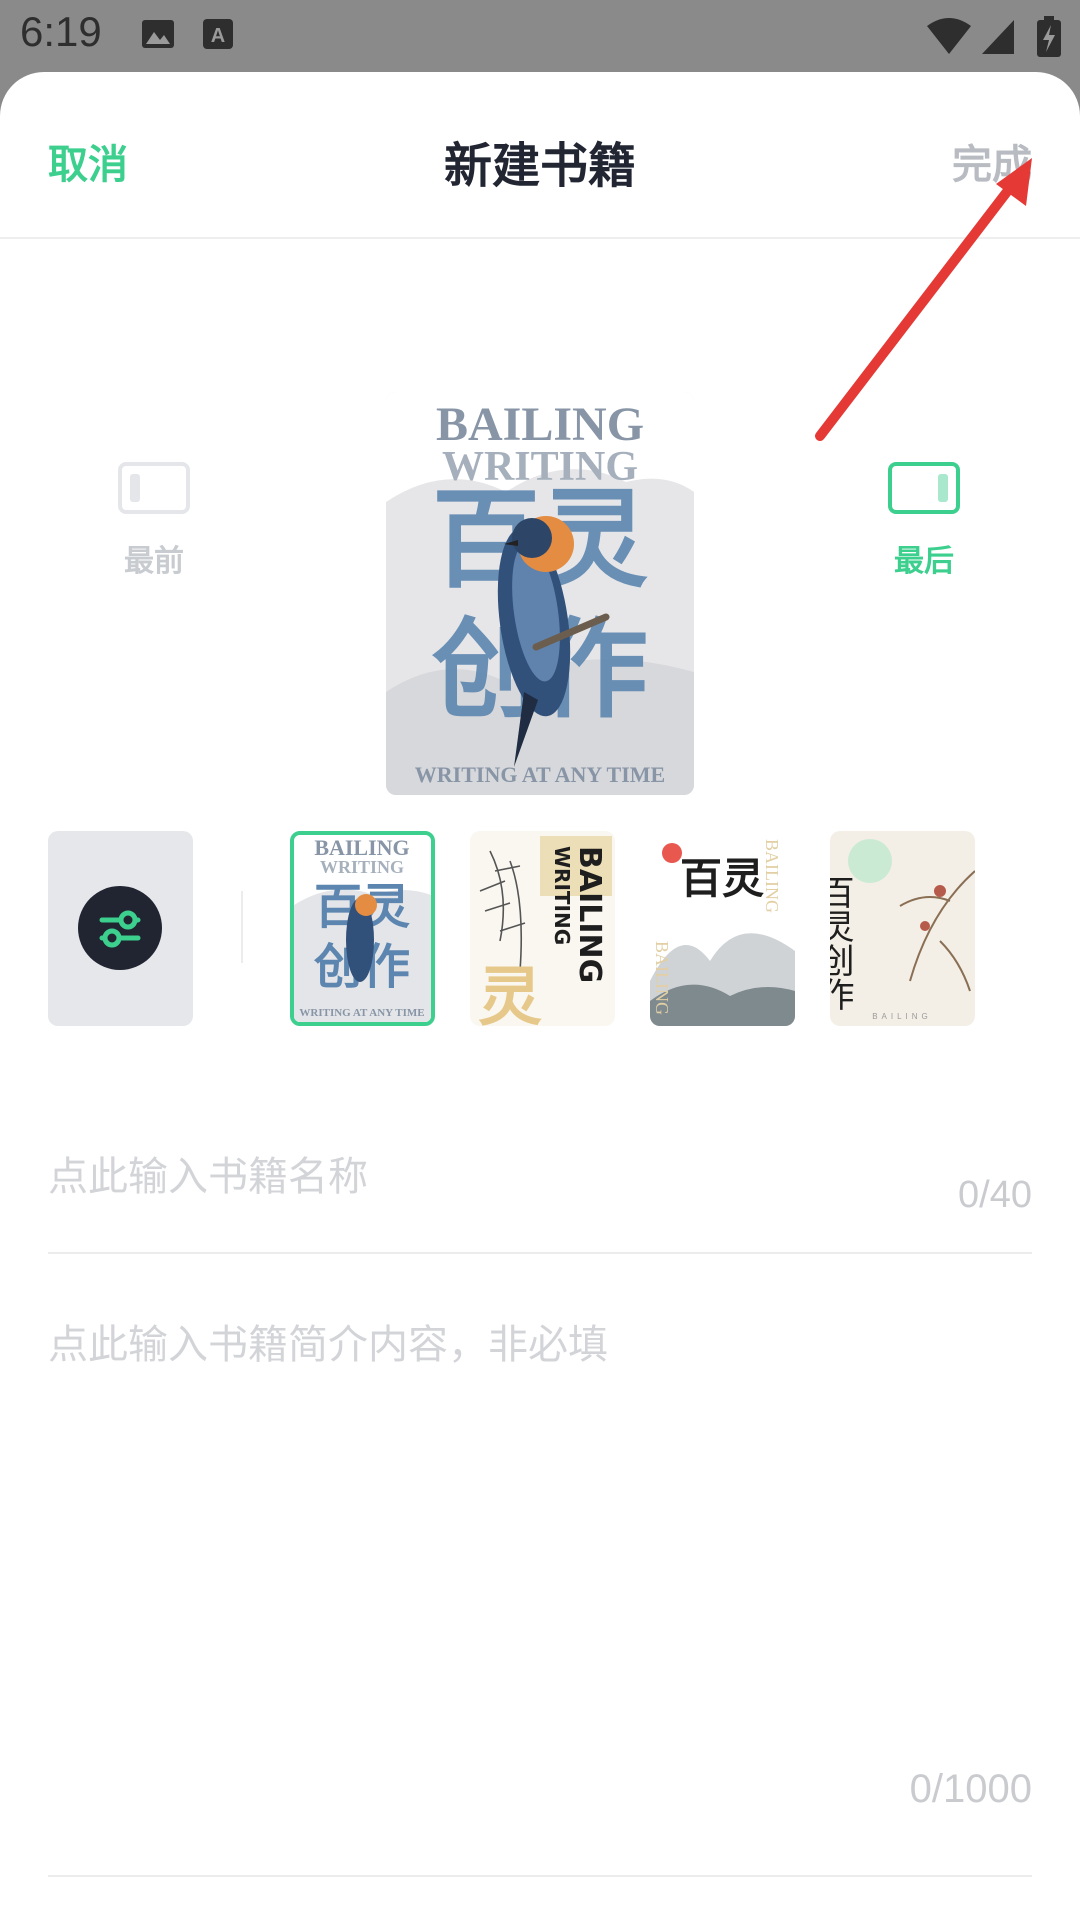 The width and height of the screenshot is (1080, 1920). I want to click on move-last-label: 最后, so click(924, 561).